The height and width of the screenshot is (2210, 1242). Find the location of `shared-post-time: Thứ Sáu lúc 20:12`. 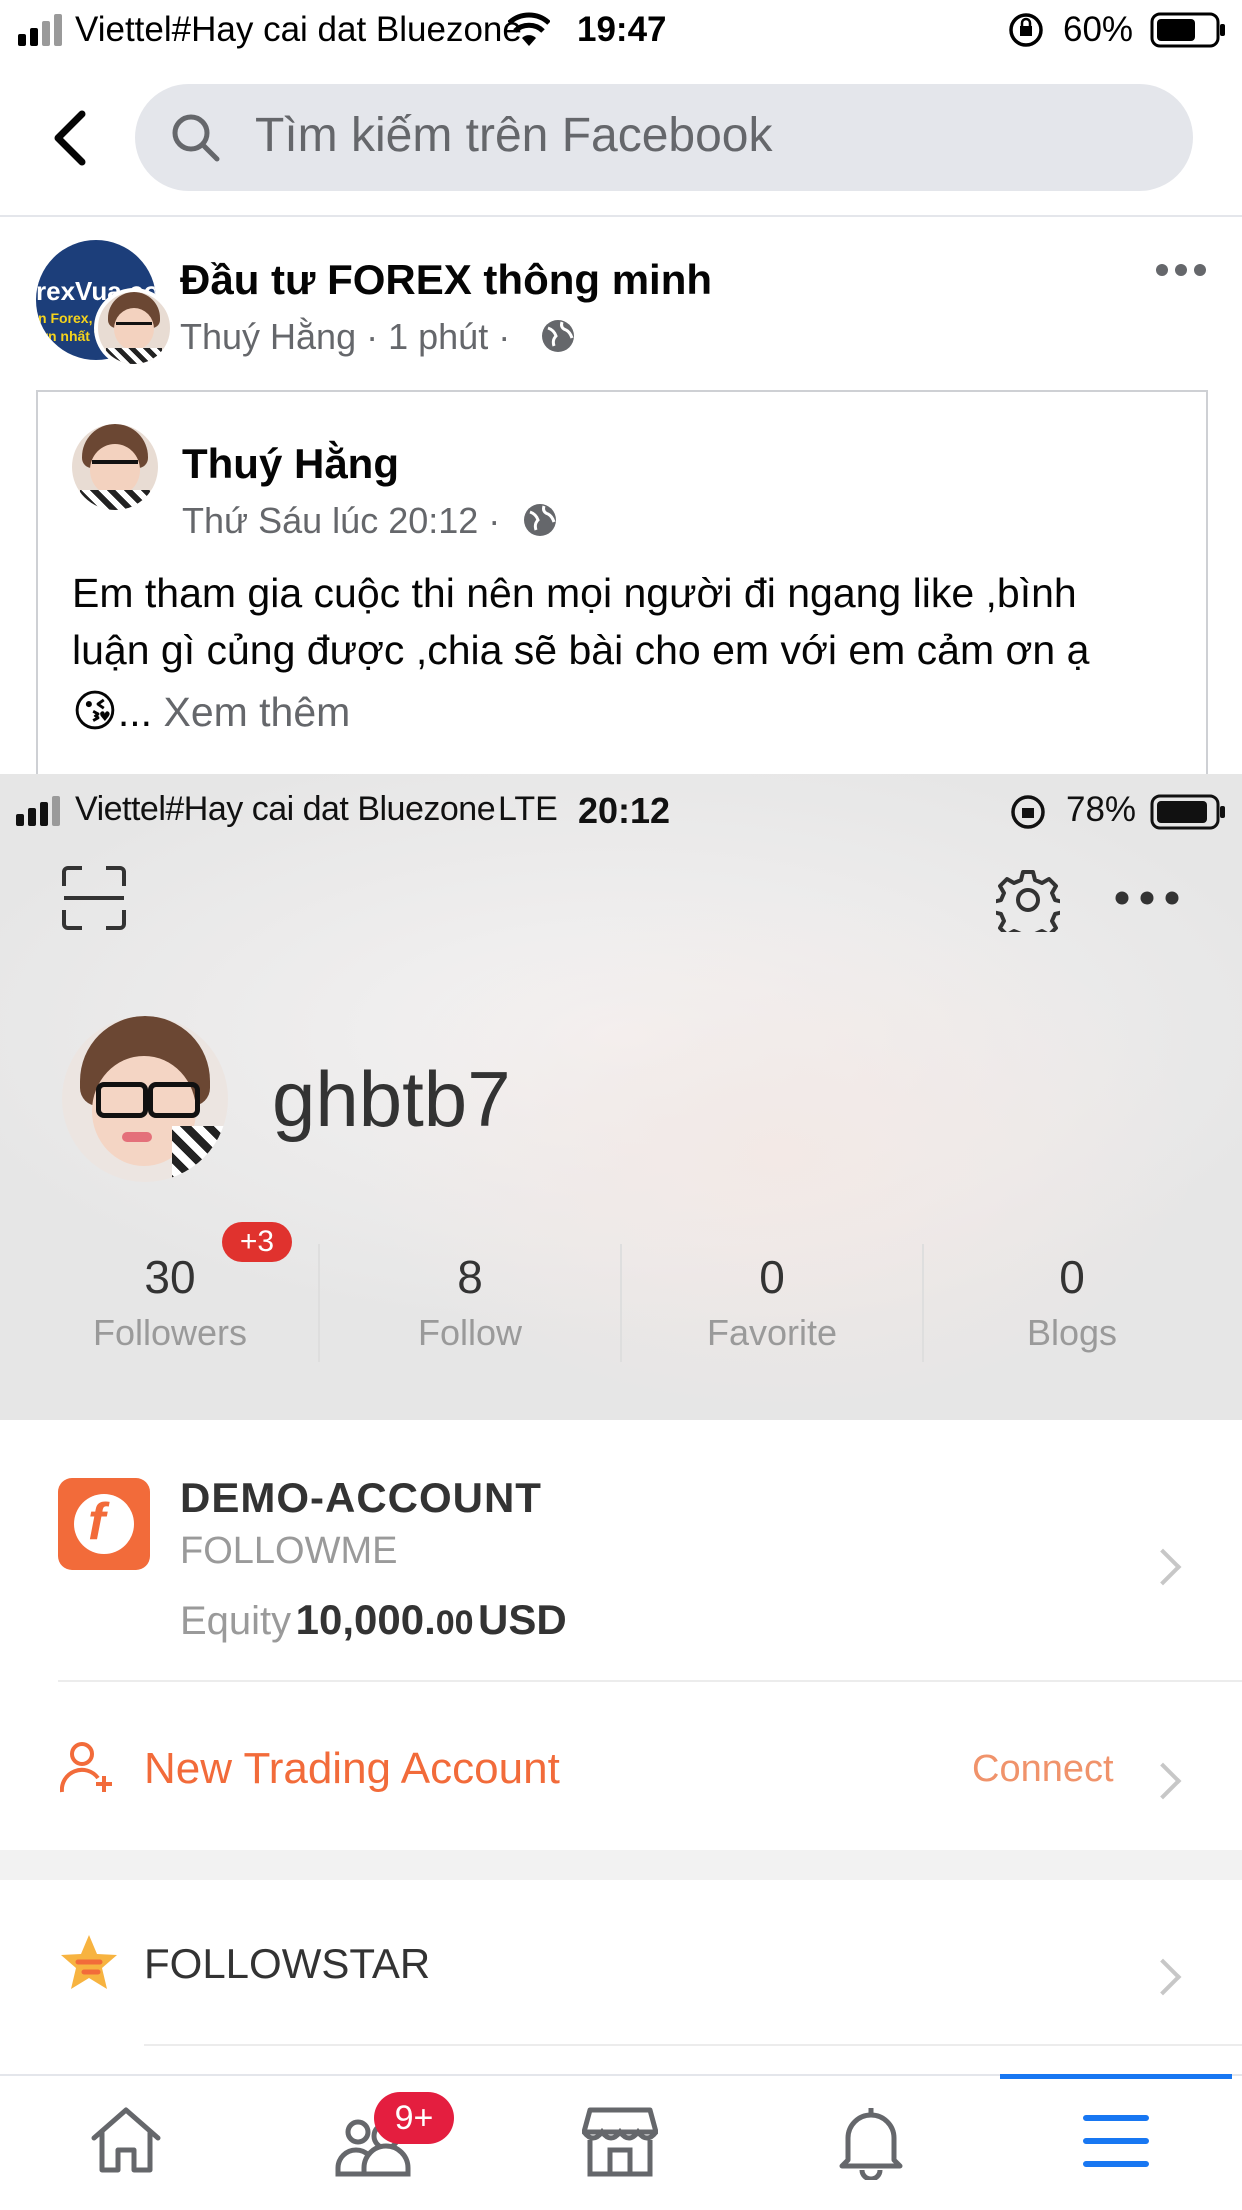

shared-post-time: Thứ Sáu lúc 20:12 is located at coordinates (330, 520).